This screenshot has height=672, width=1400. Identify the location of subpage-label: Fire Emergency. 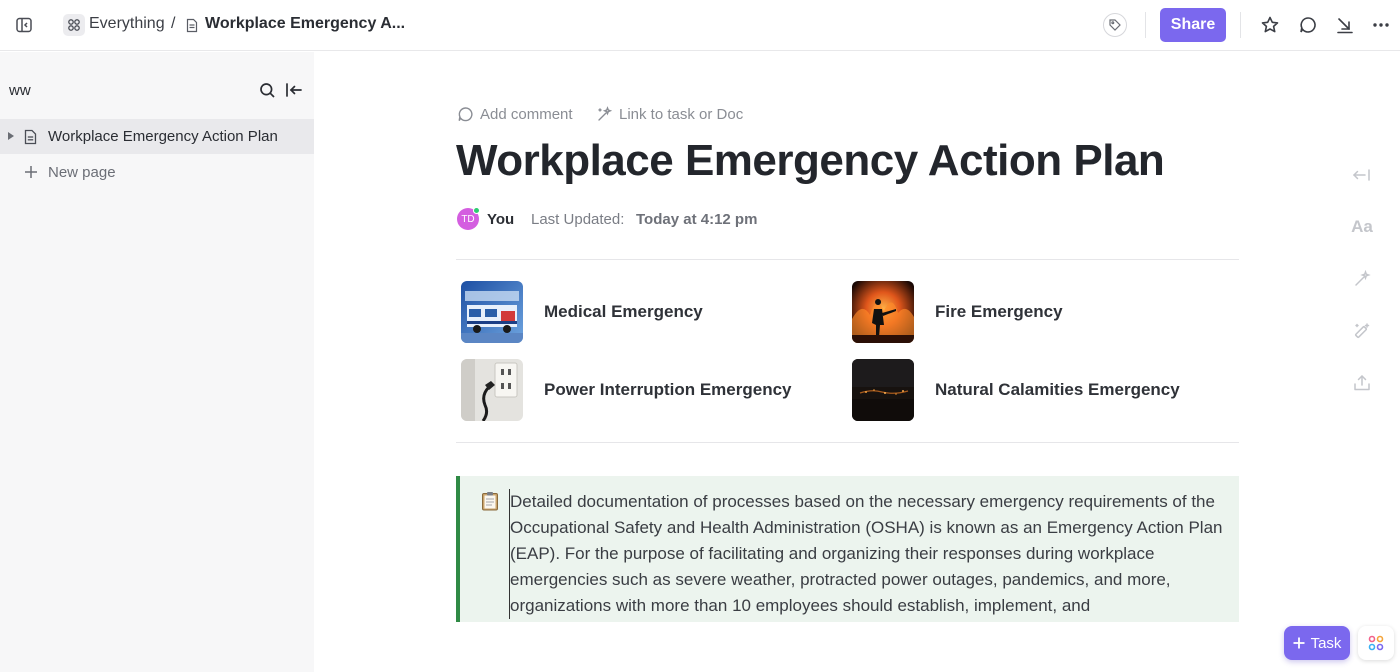
(999, 311).